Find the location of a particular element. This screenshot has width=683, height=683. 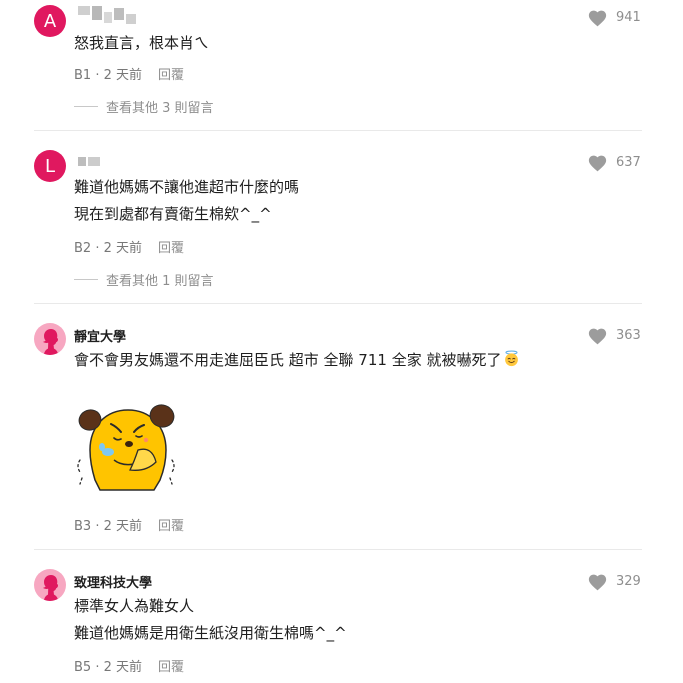

comment-meta: B2 · 2 天前 回覆 is located at coordinates (129, 246).